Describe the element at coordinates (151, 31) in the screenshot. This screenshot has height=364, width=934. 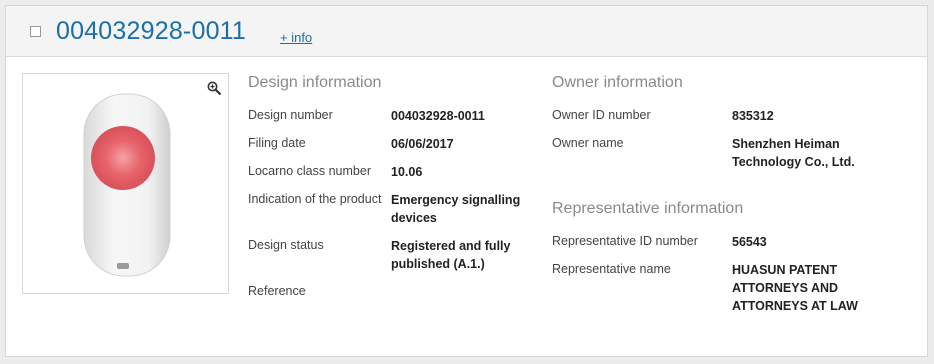
I see `design-number-title: 004032928-0011` at that location.